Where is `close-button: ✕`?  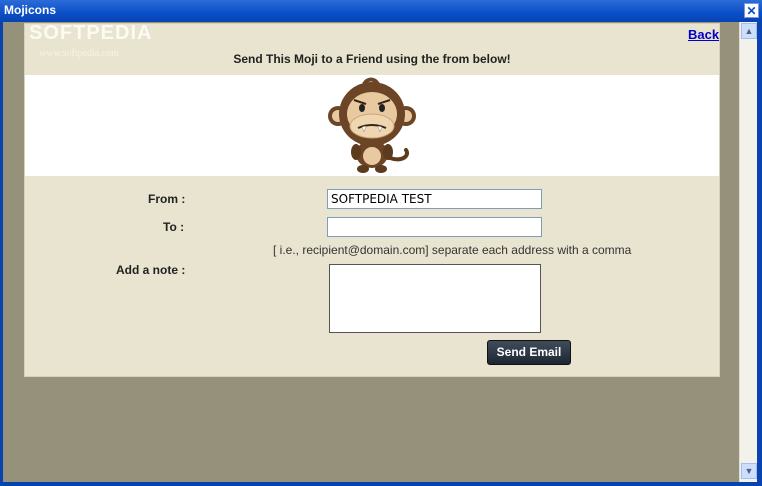 close-button: ✕ is located at coordinates (751, 10).